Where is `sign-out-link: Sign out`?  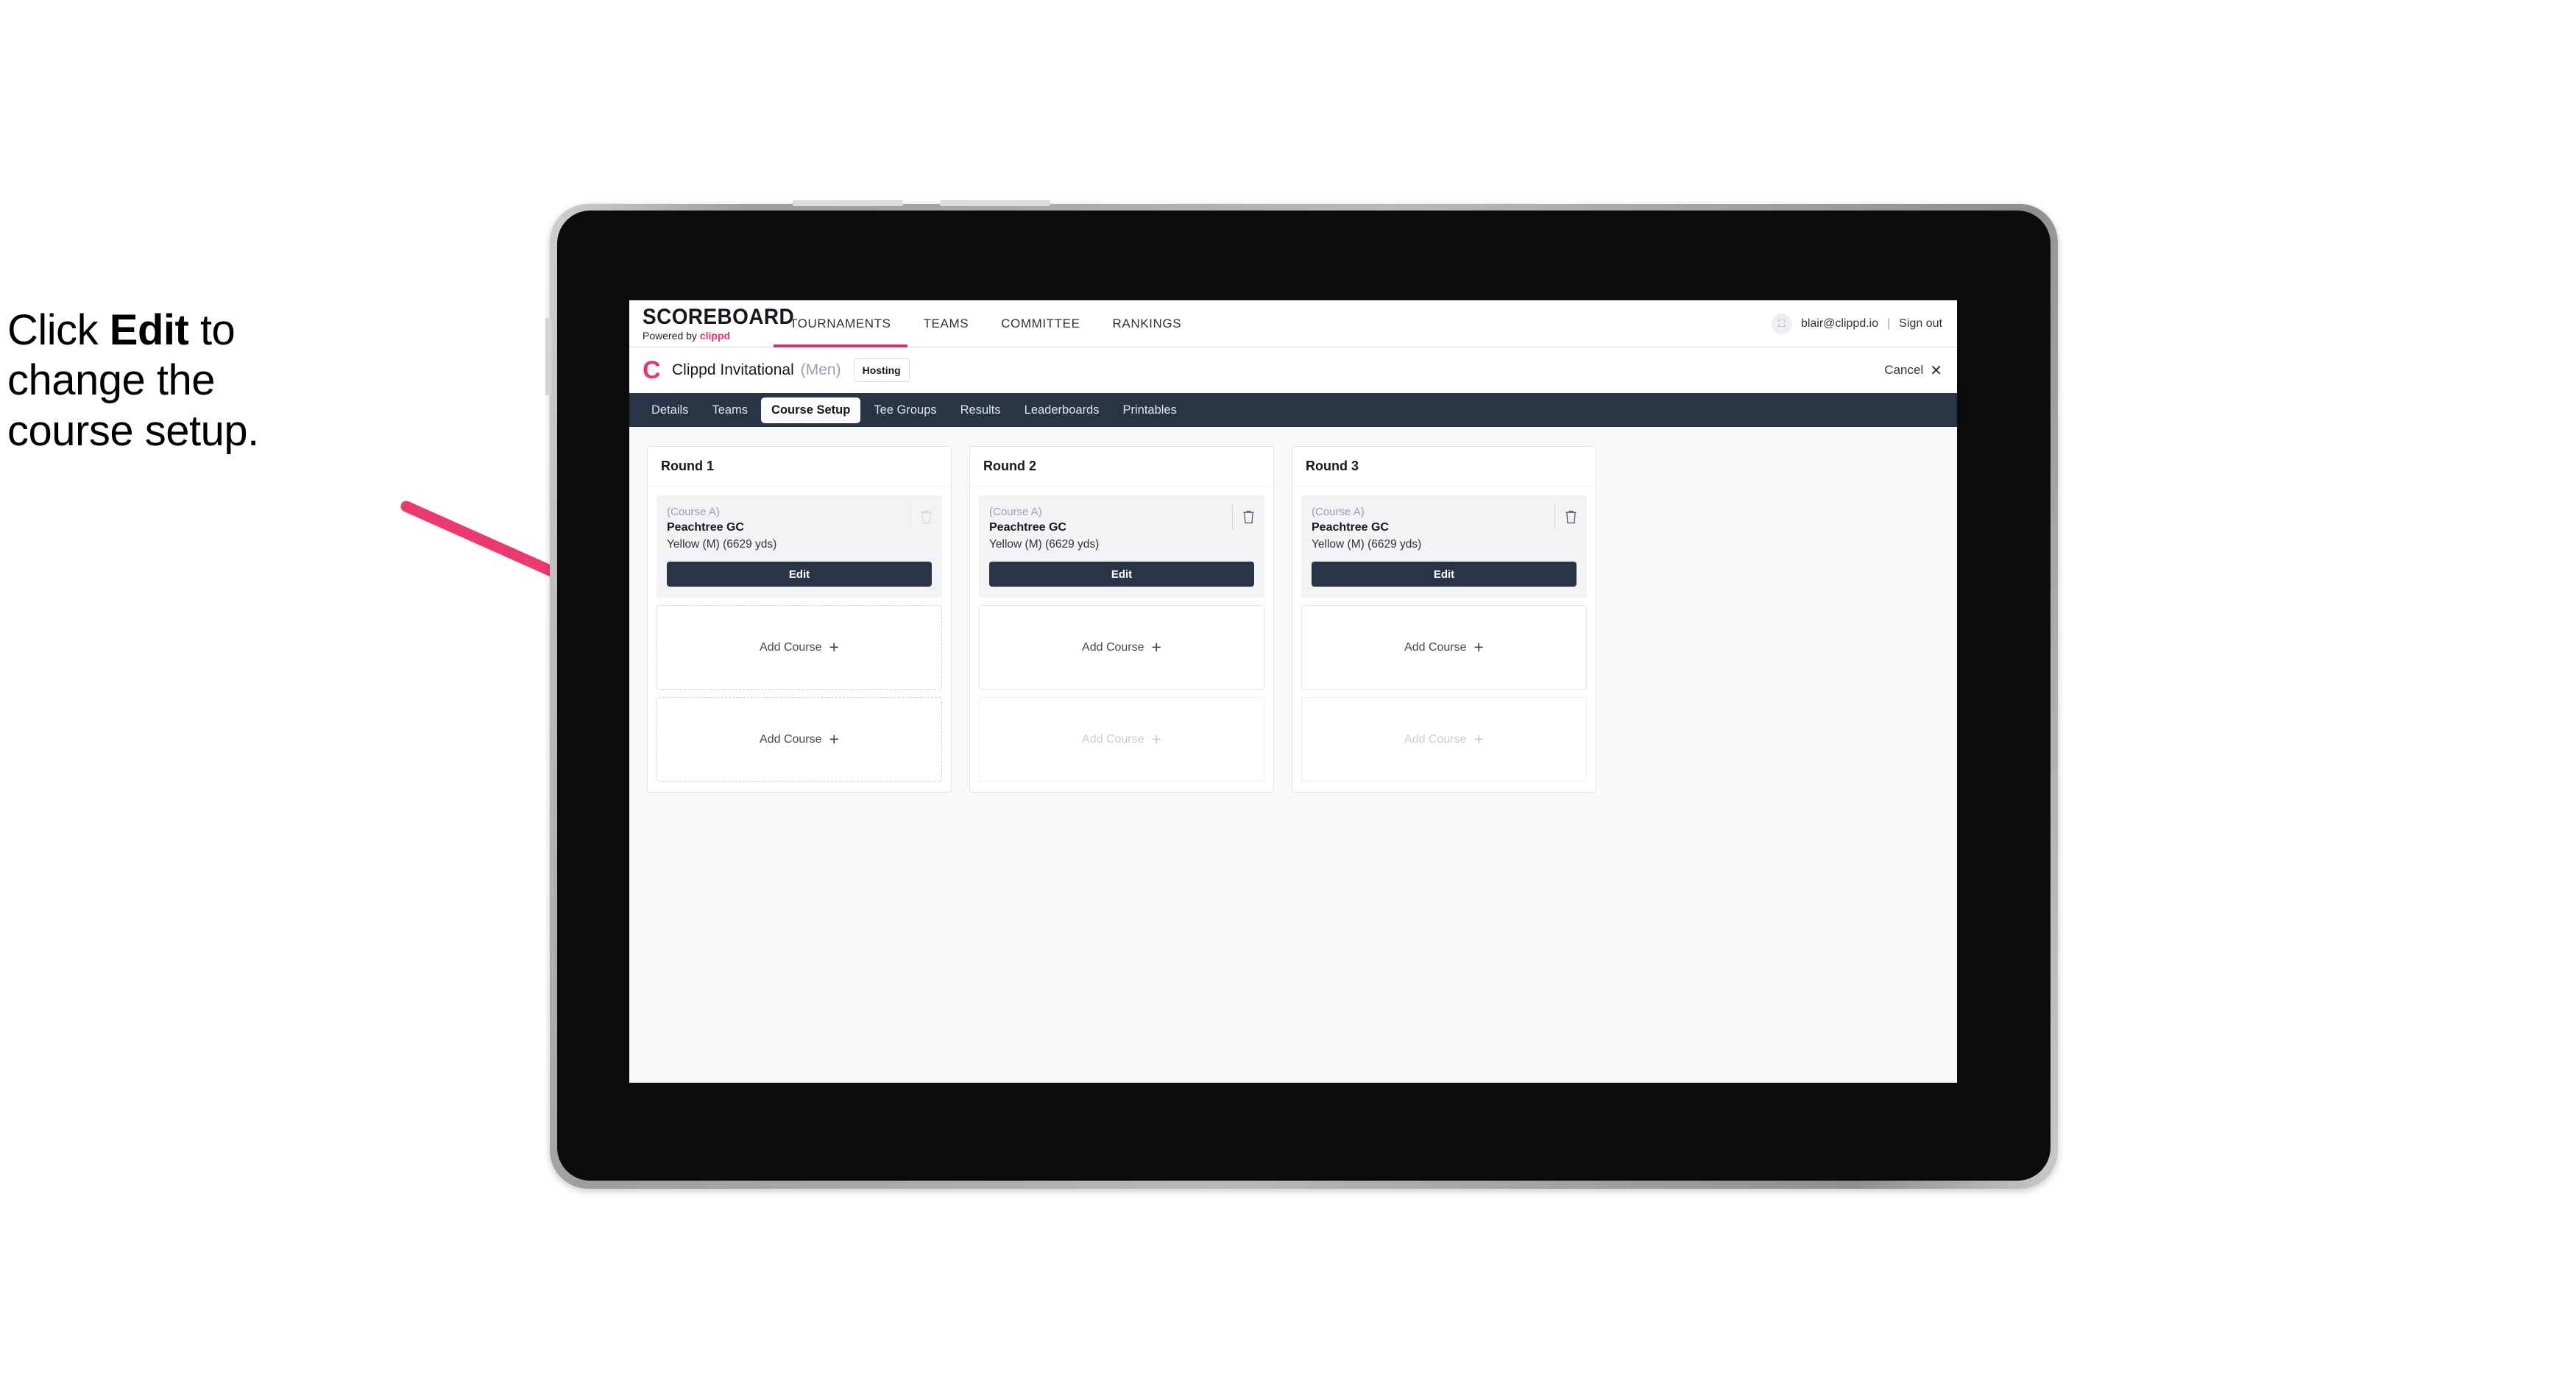
sign-out-link: Sign out is located at coordinates (1920, 323).